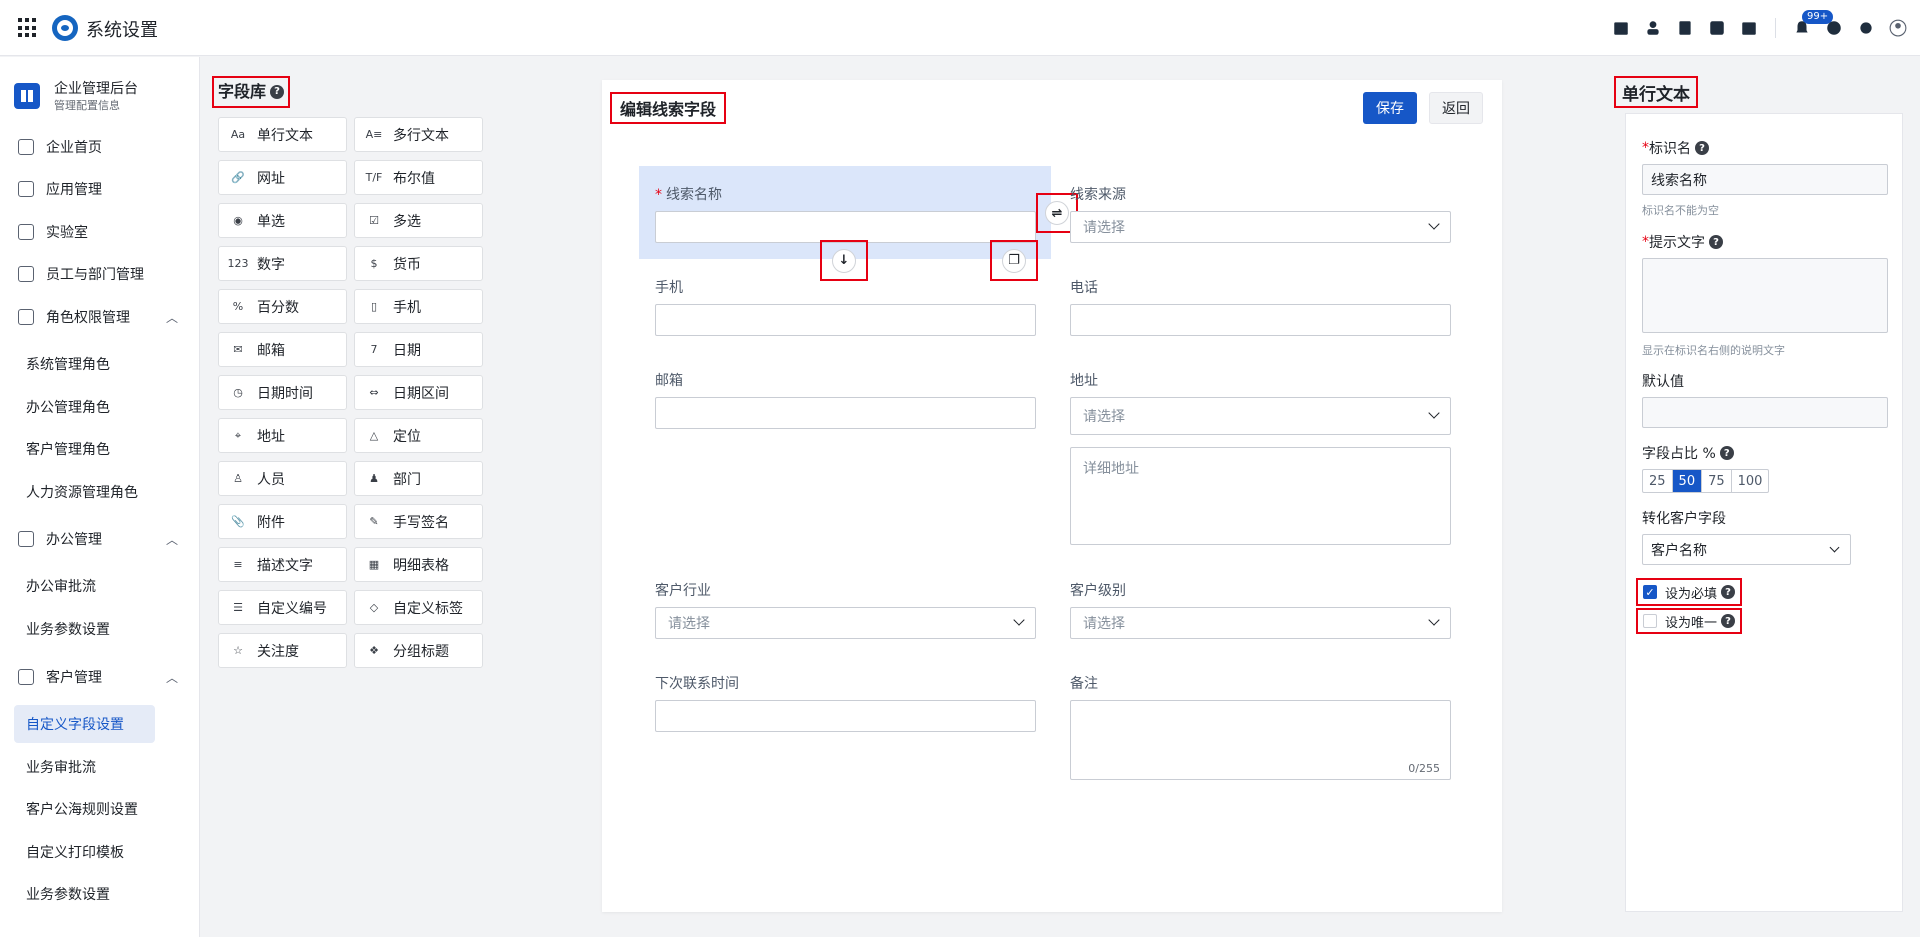 The image size is (1920, 937). I want to click on task-icon, so click(1621, 28).